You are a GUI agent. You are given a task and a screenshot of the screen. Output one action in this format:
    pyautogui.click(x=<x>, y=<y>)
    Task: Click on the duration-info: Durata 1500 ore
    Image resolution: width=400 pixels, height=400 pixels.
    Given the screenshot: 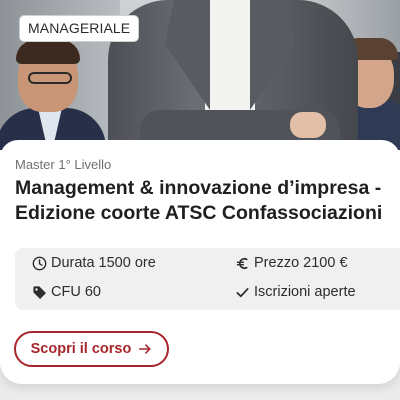 What is the action you would take?
    pyautogui.click(x=94, y=263)
    